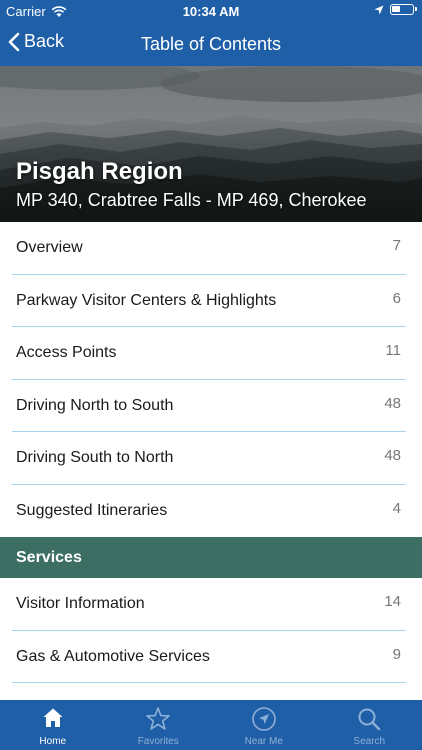  Describe the element at coordinates (146, 300) in the screenshot. I see `list-item-label: Parkway Visitor Centers & Highlights` at that location.